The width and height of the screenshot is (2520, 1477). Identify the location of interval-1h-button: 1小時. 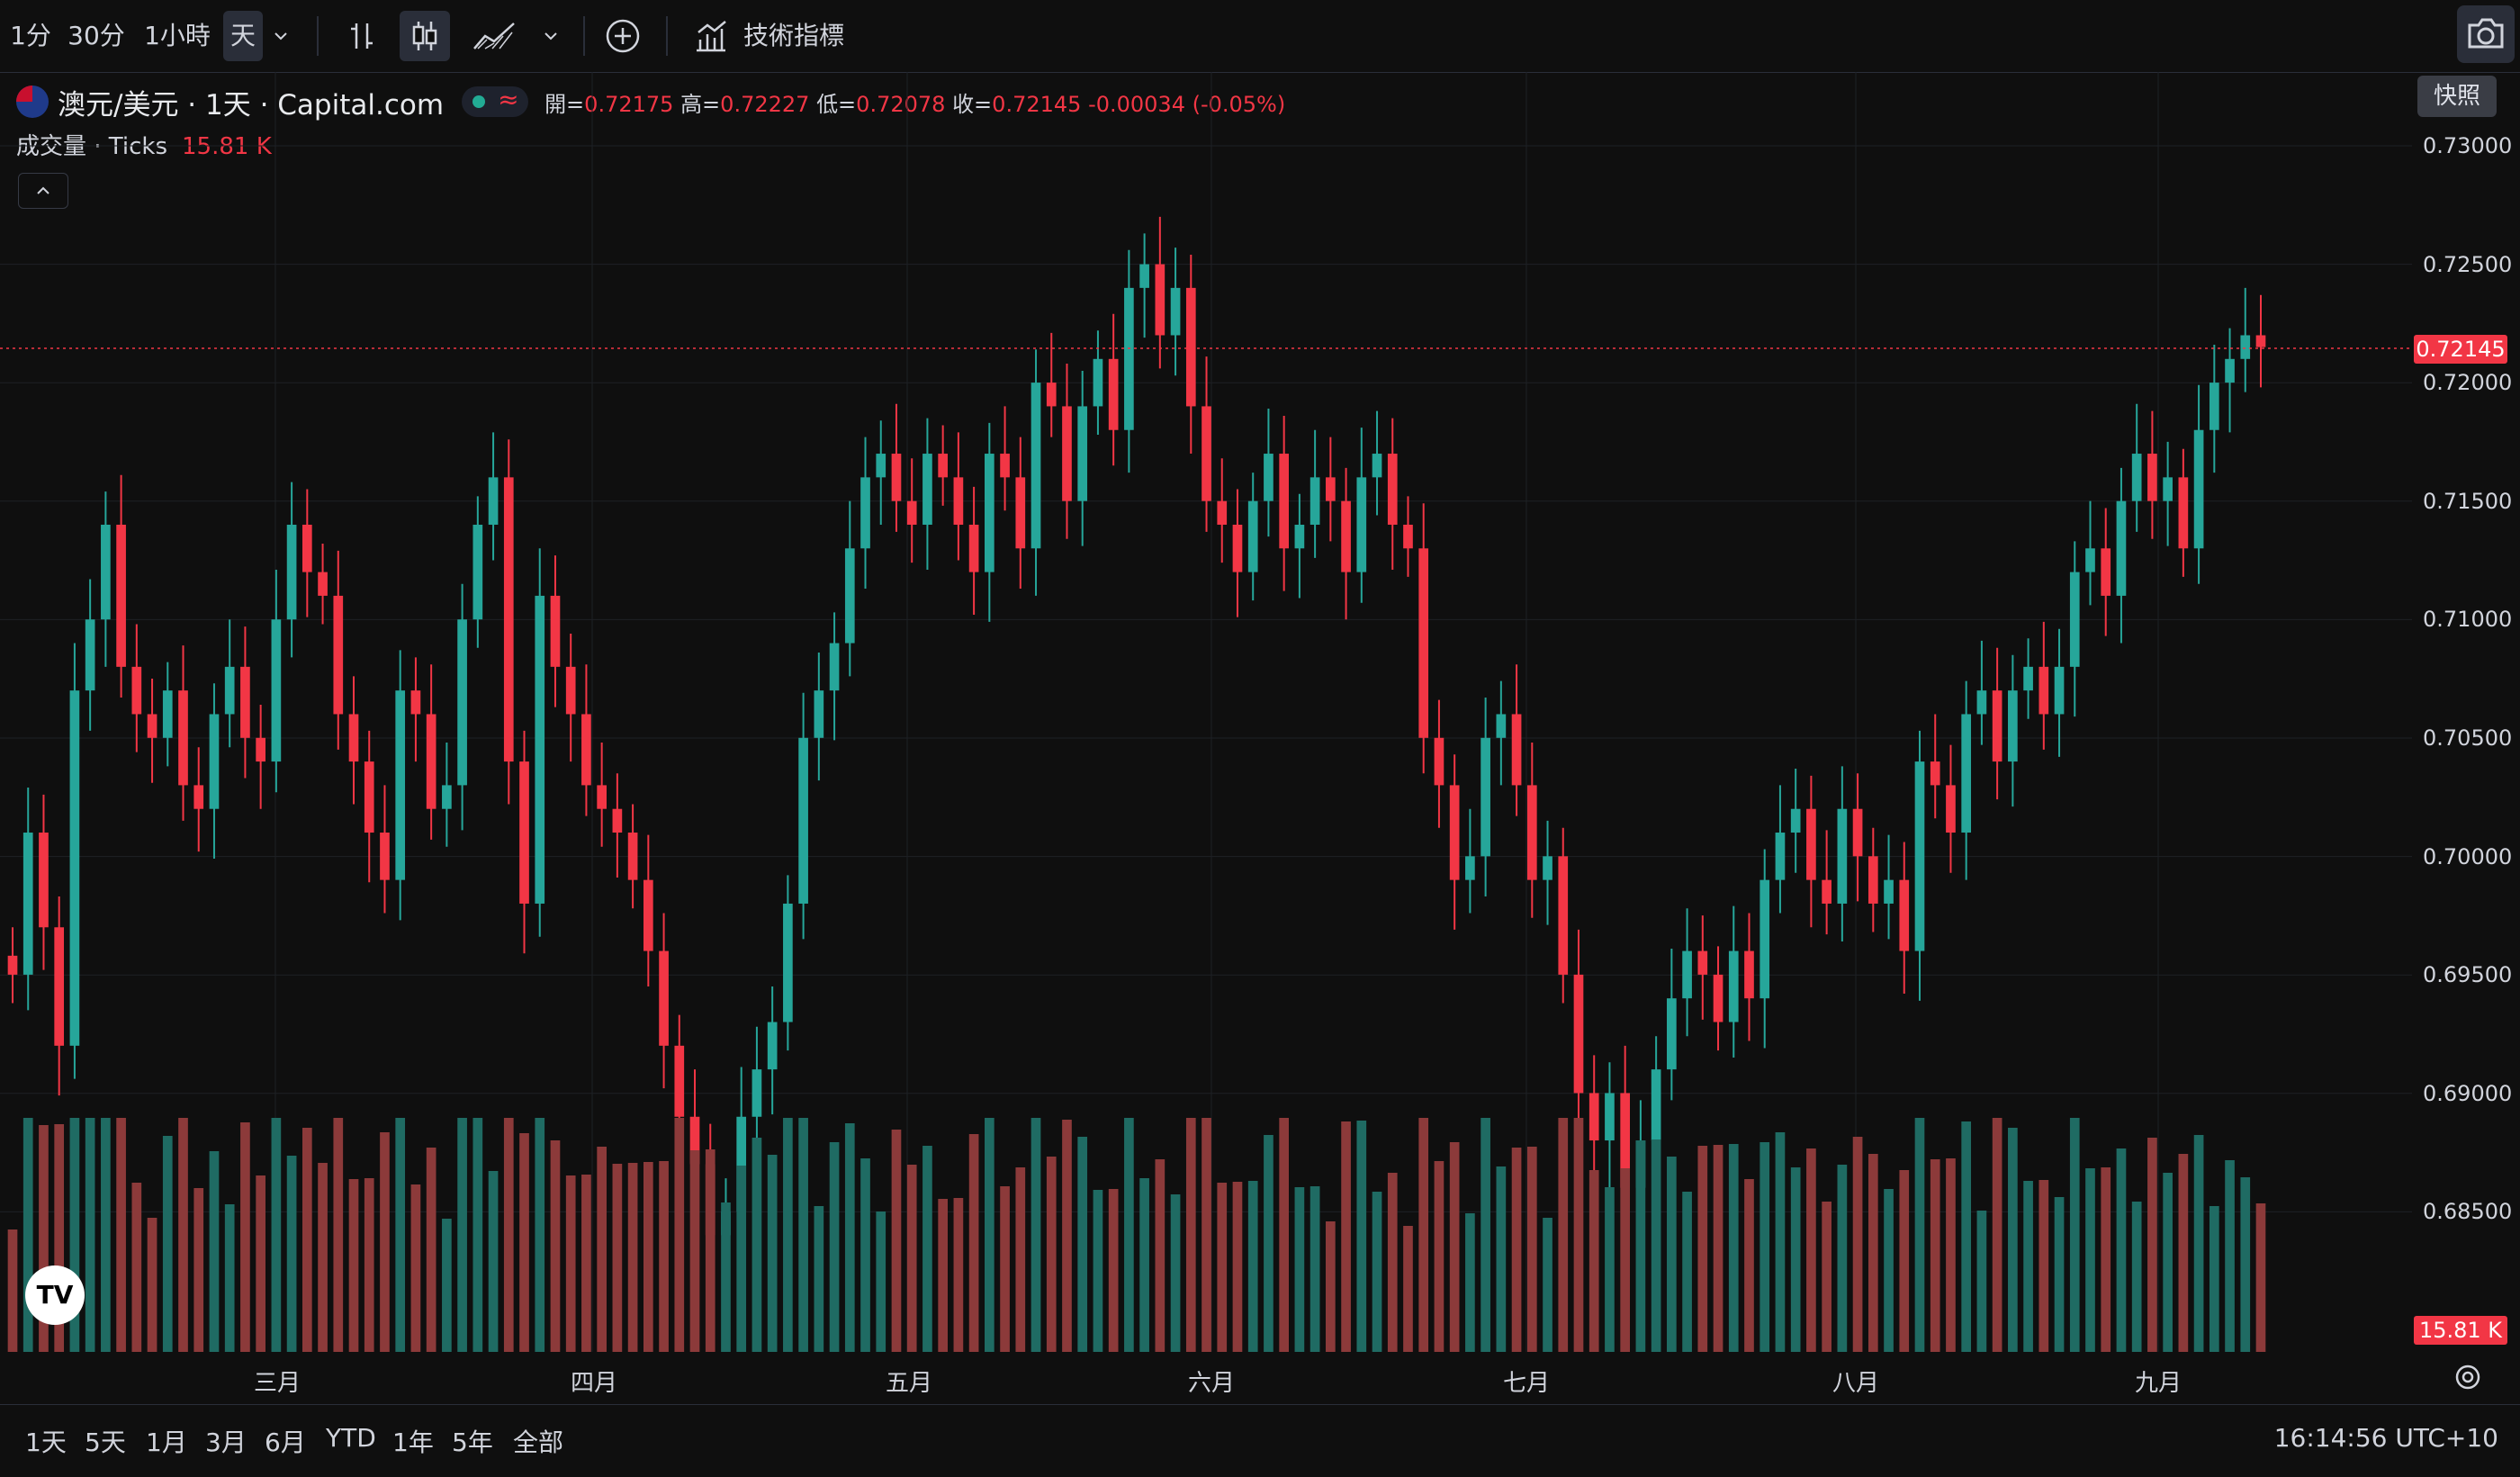
(177, 36).